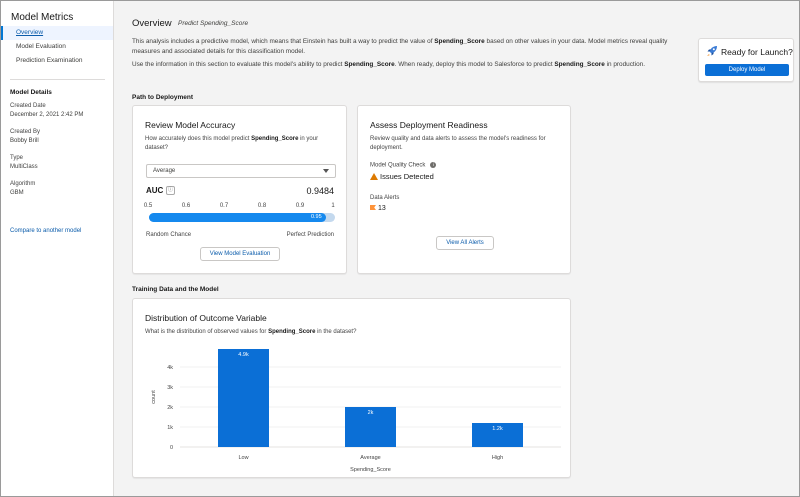 The height and width of the screenshot is (497, 800). What do you see at coordinates (154, 397) in the screenshot?
I see `y-axis-label: count` at bounding box center [154, 397].